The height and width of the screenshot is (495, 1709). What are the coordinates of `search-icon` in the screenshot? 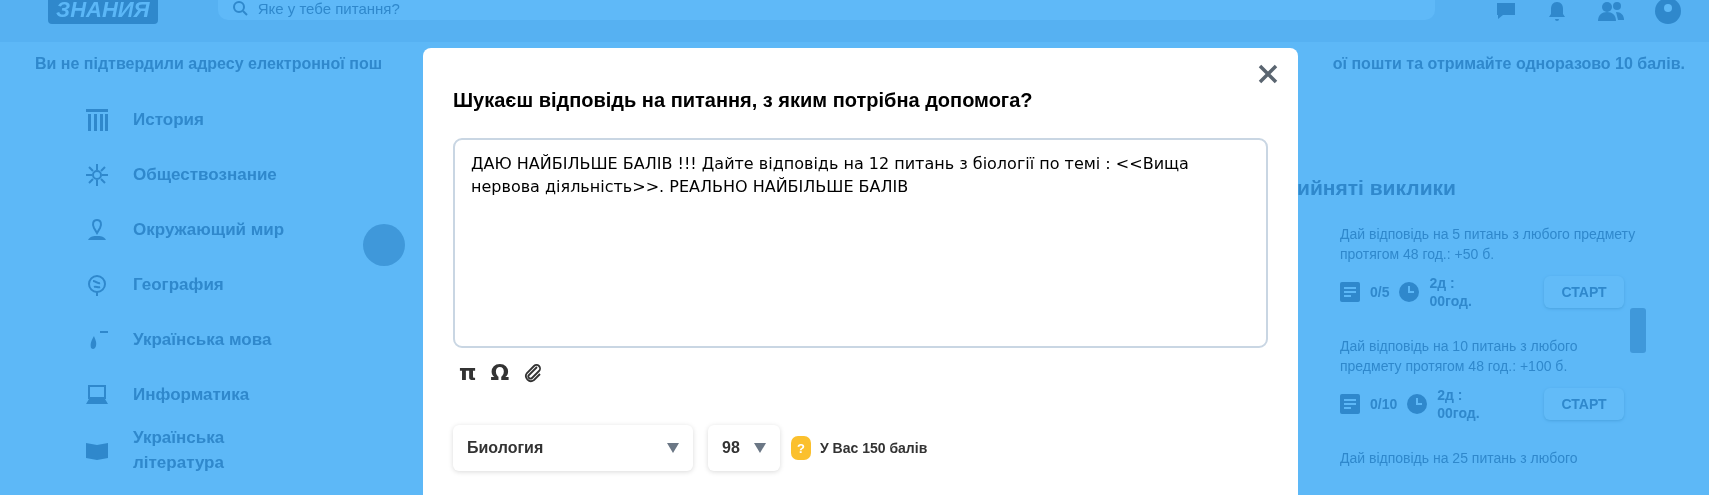 It's located at (239, 8).